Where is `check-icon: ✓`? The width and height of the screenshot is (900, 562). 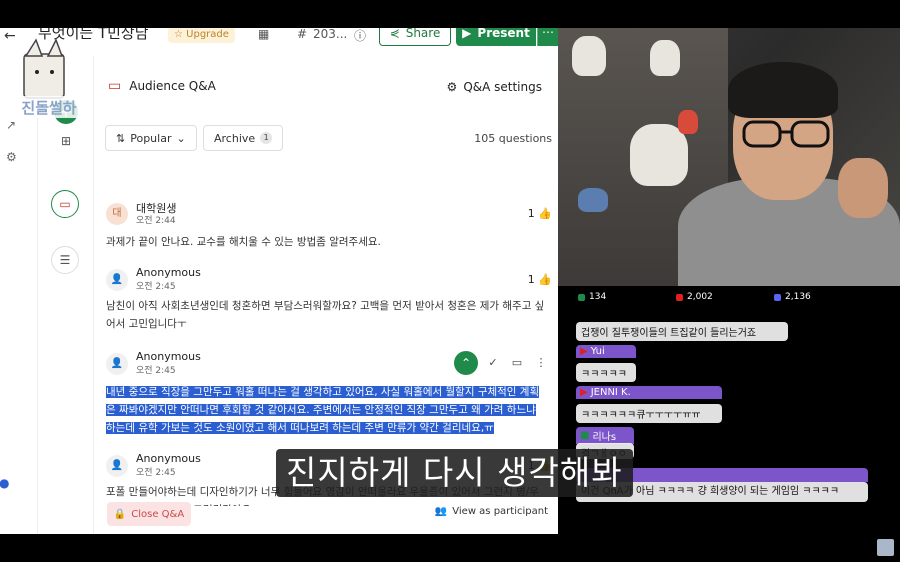 check-icon: ✓ is located at coordinates (493, 363).